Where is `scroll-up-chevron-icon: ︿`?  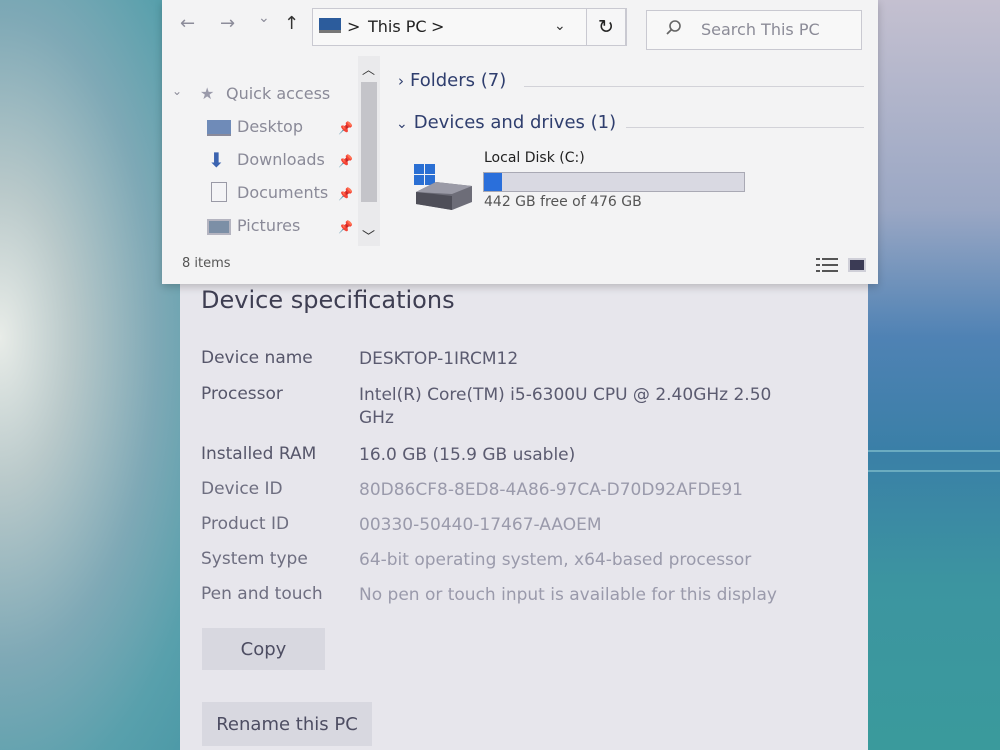
scroll-up-chevron-icon: ︿ is located at coordinates (368, 68).